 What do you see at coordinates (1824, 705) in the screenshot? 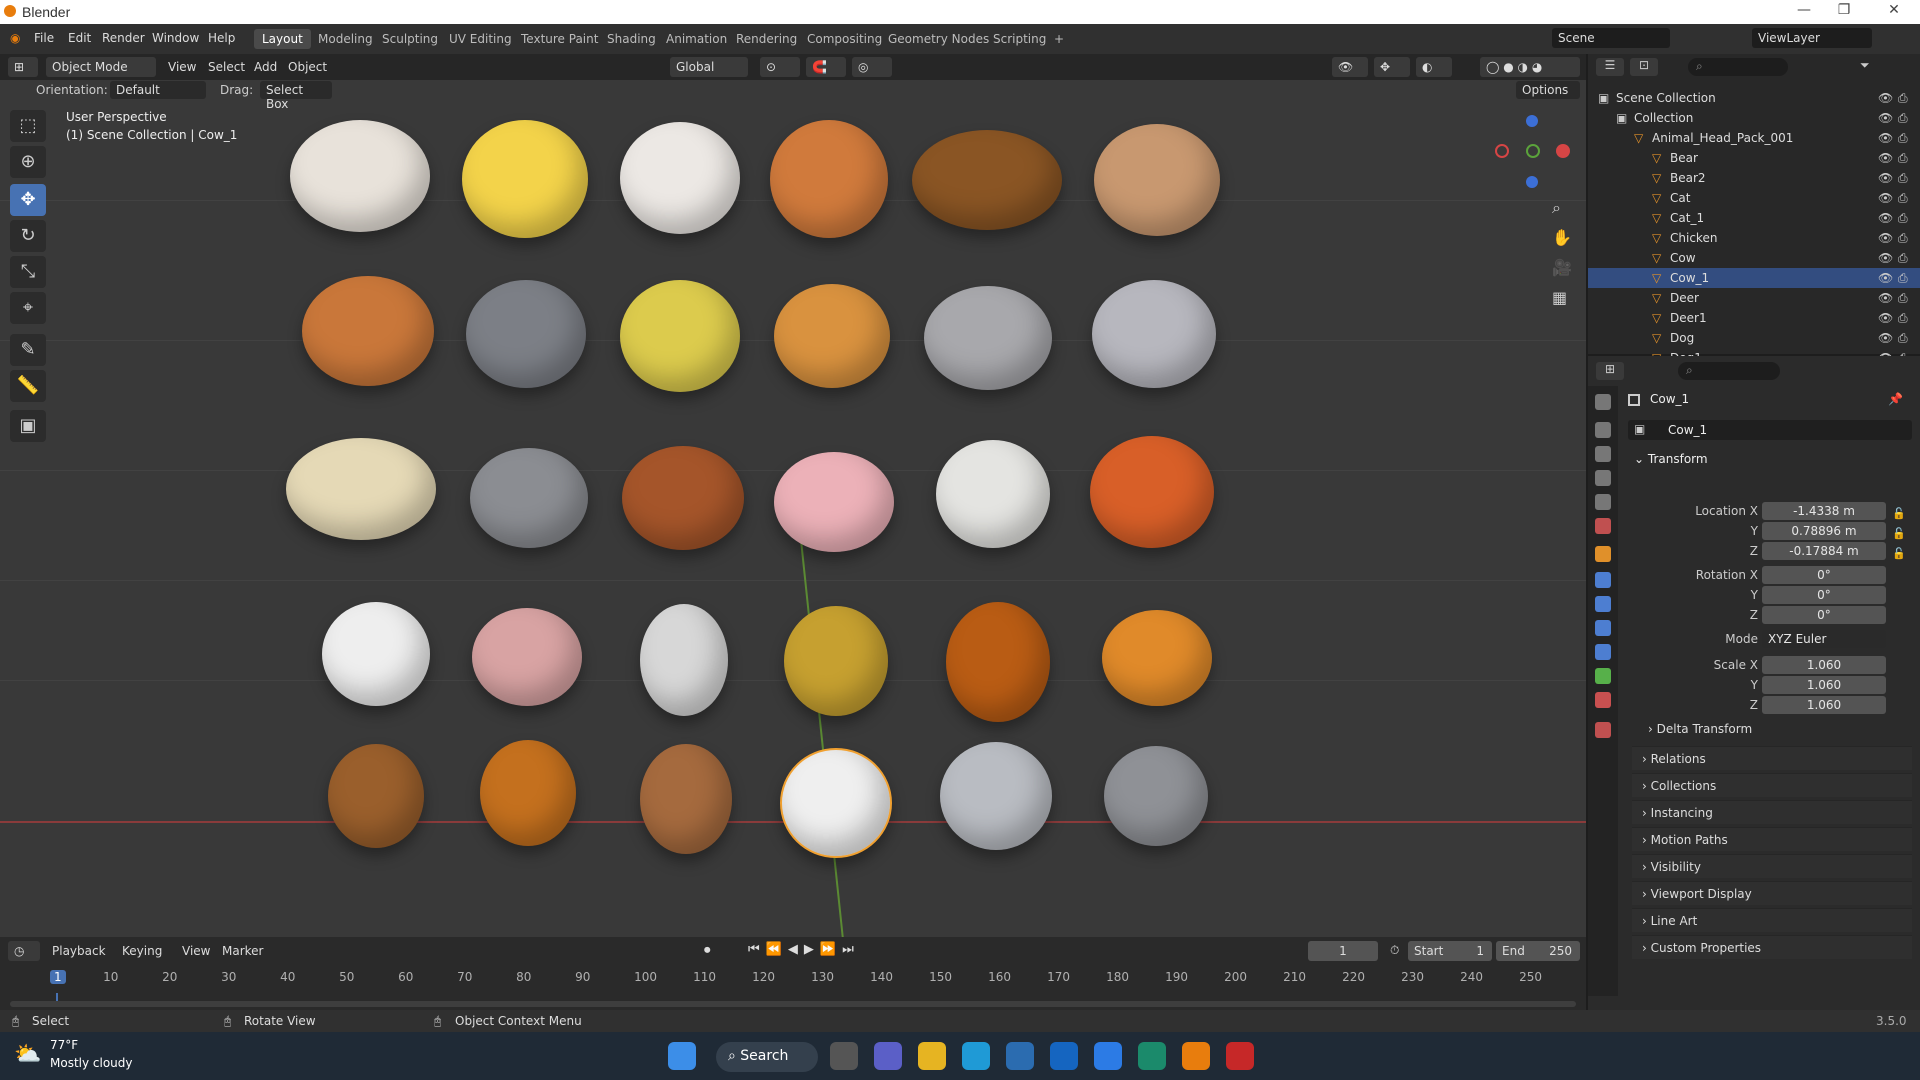
I see `scale-z-field: 1.060` at bounding box center [1824, 705].